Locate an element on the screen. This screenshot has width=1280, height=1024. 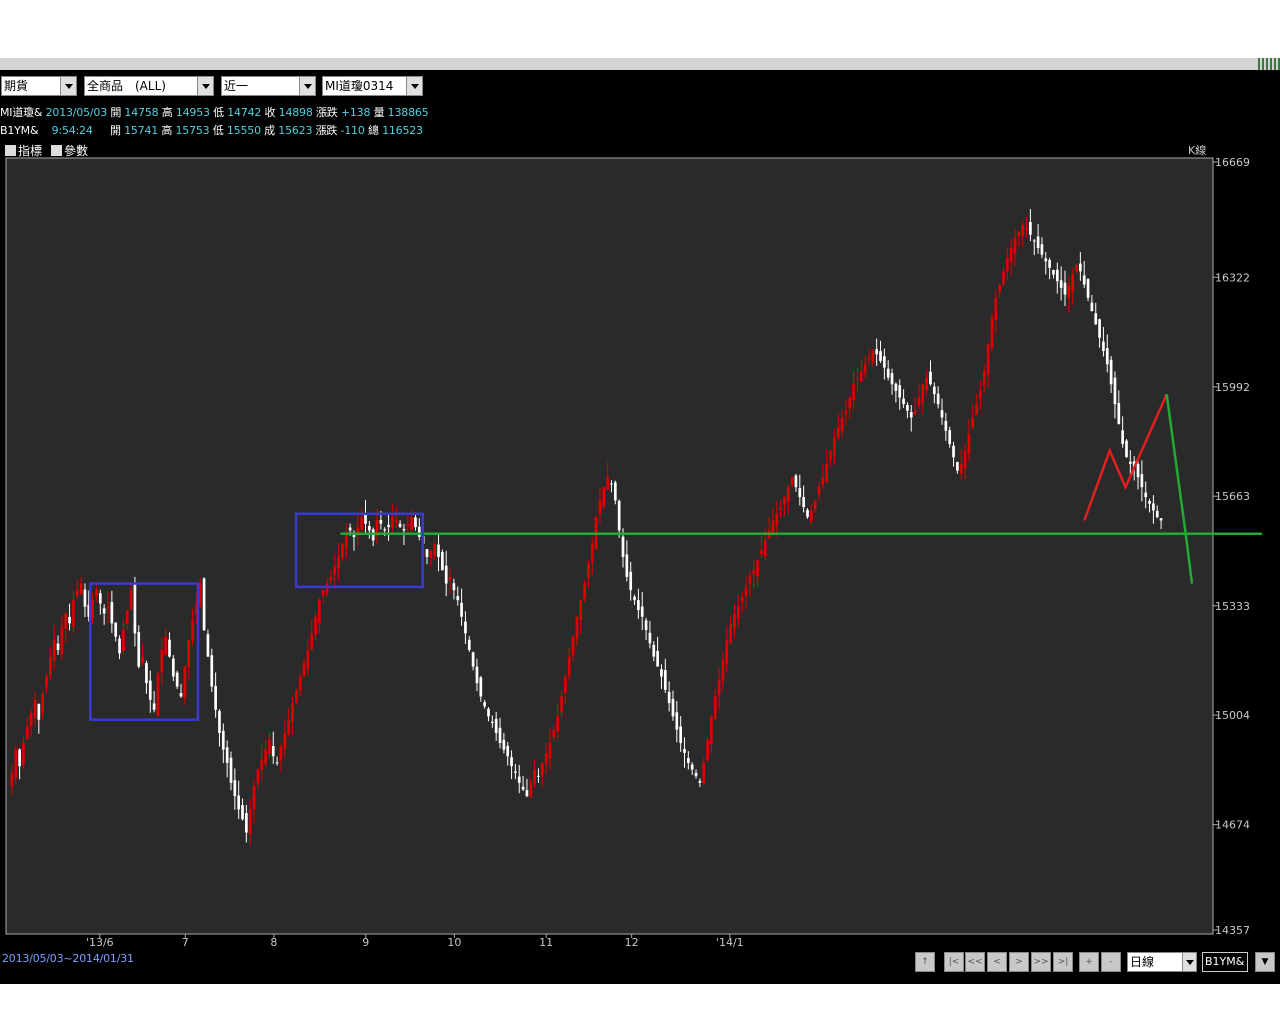
nav-next-page-button: >> is located at coordinates (1041, 962).